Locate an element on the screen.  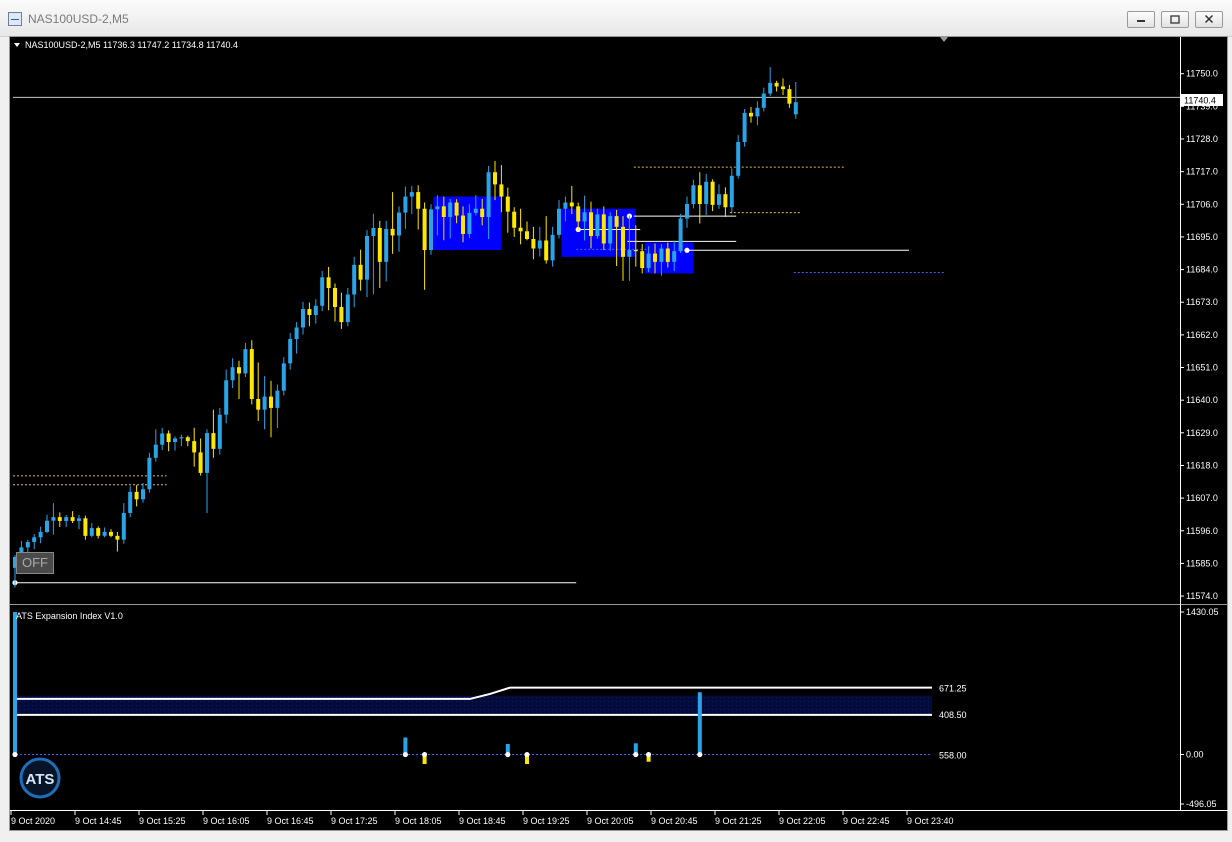
indicator-level-label: 558.00 is located at coordinates (953, 756).